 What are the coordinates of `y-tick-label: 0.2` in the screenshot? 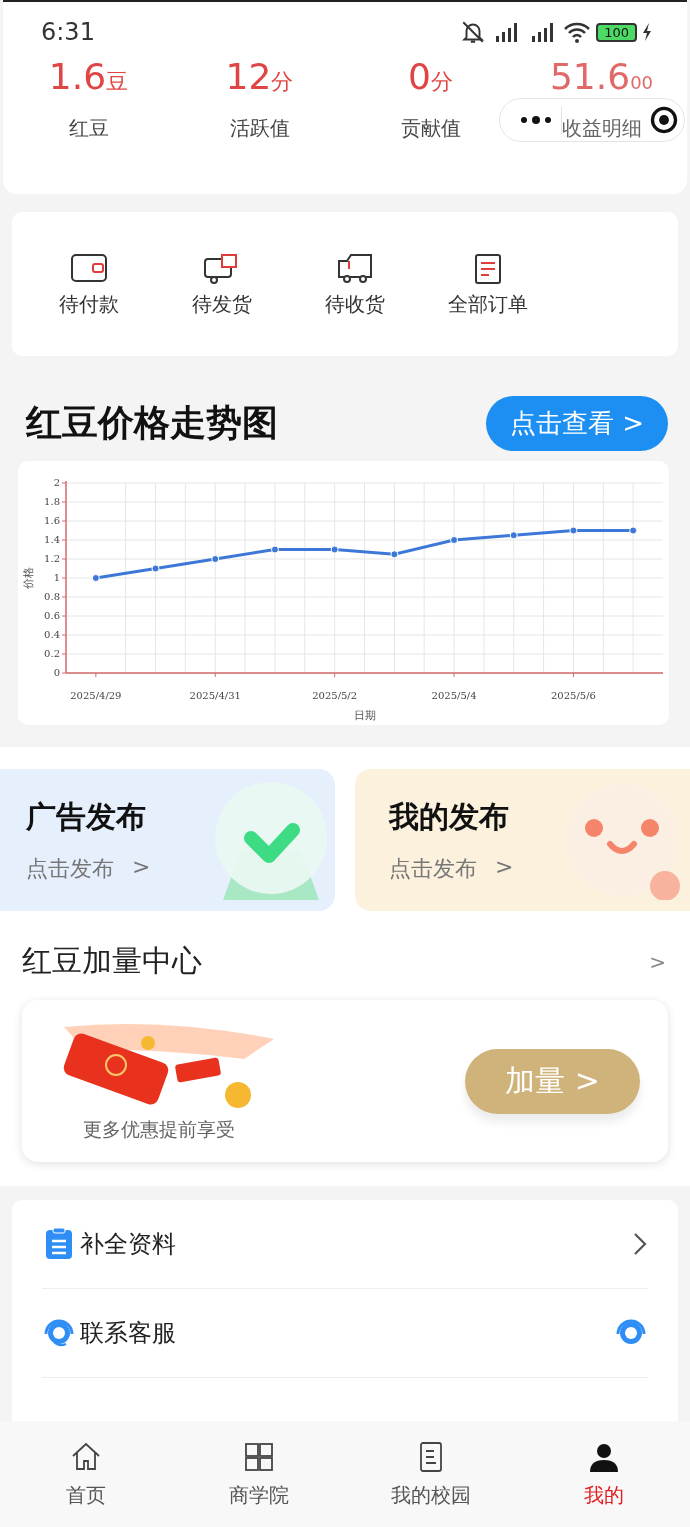 It's located at (52, 653).